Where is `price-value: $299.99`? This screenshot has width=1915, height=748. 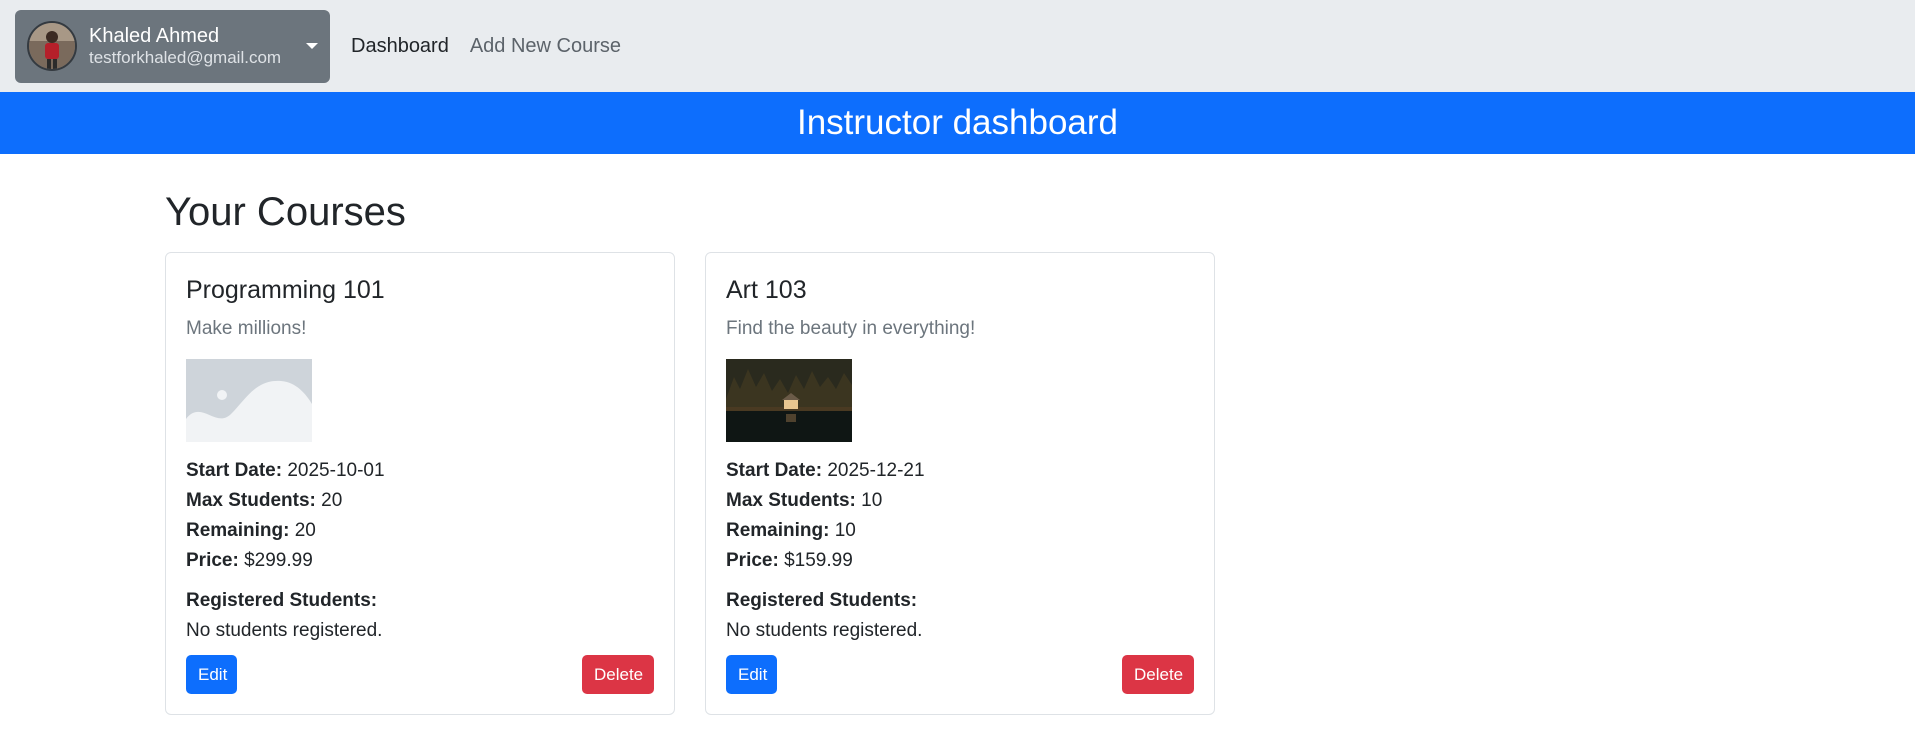 price-value: $299.99 is located at coordinates (278, 560).